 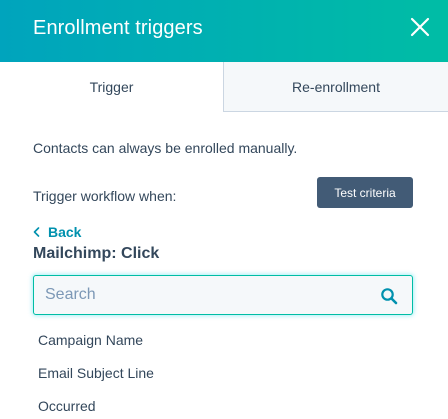 I want to click on section-title: Mailchimp: Click, so click(x=96, y=253).